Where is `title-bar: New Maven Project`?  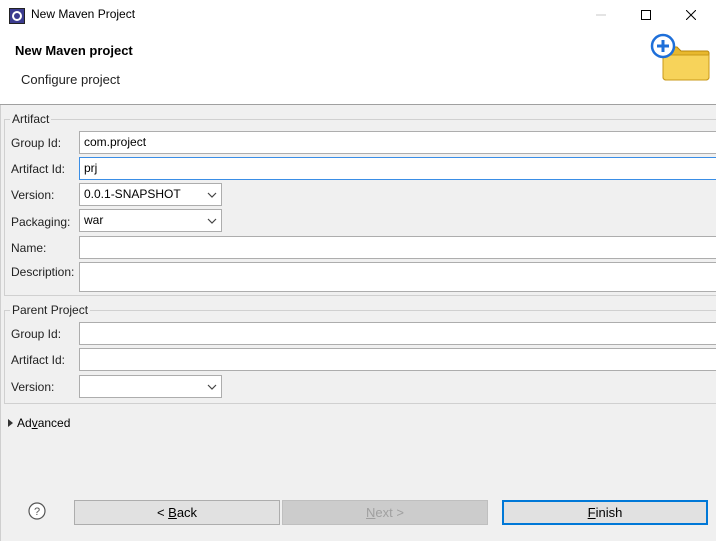
title-bar: New Maven Project is located at coordinates (358, 15).